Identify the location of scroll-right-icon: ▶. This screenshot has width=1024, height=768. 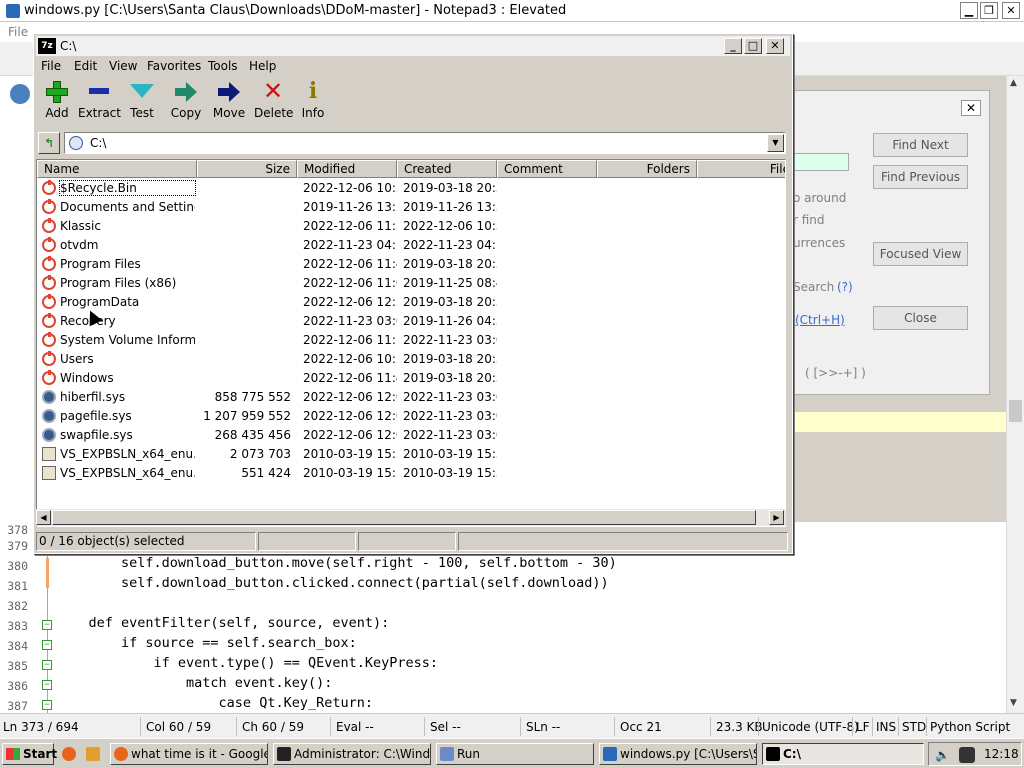
(776, 517).